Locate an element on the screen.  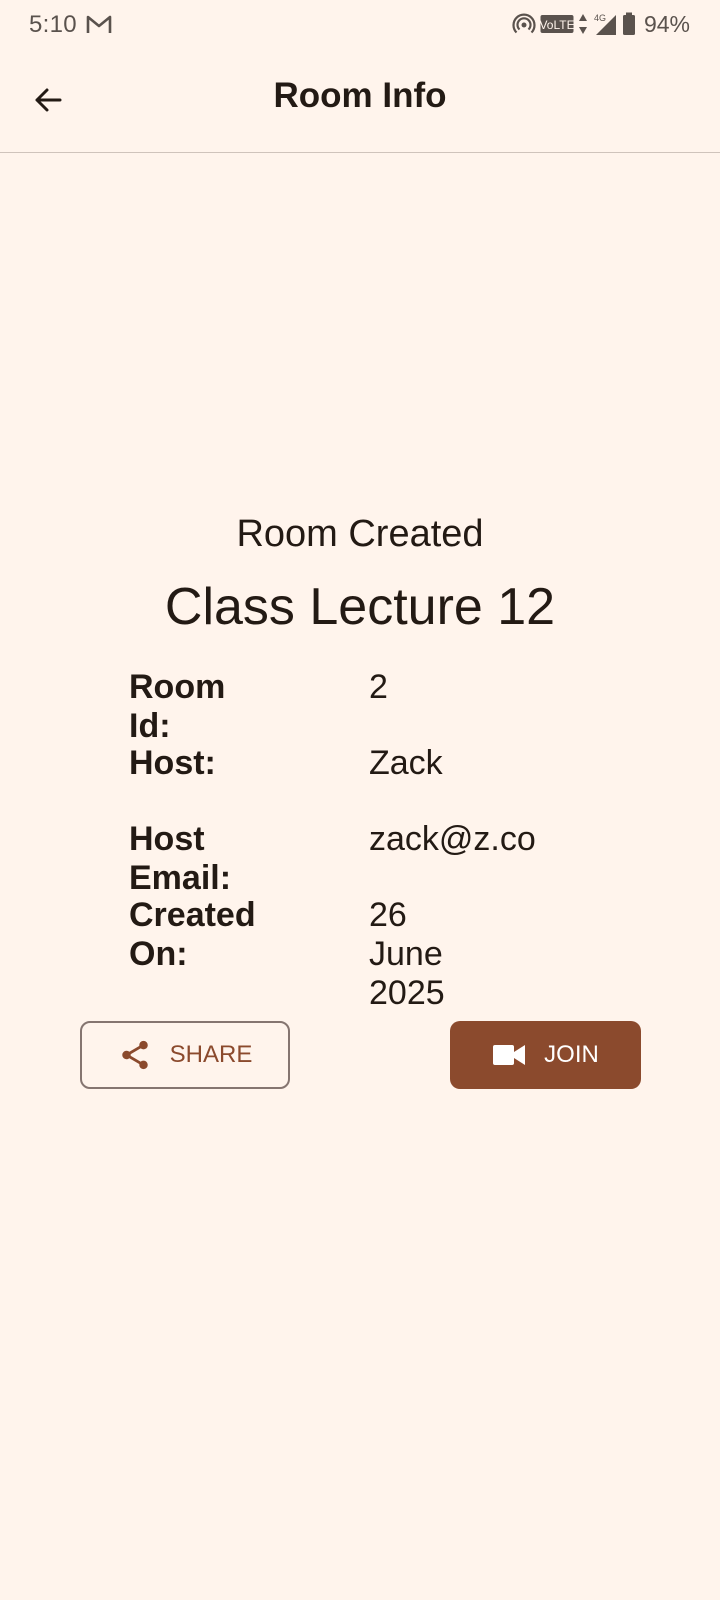
room-status-text: Room Created is located at coordinates (360, 534).